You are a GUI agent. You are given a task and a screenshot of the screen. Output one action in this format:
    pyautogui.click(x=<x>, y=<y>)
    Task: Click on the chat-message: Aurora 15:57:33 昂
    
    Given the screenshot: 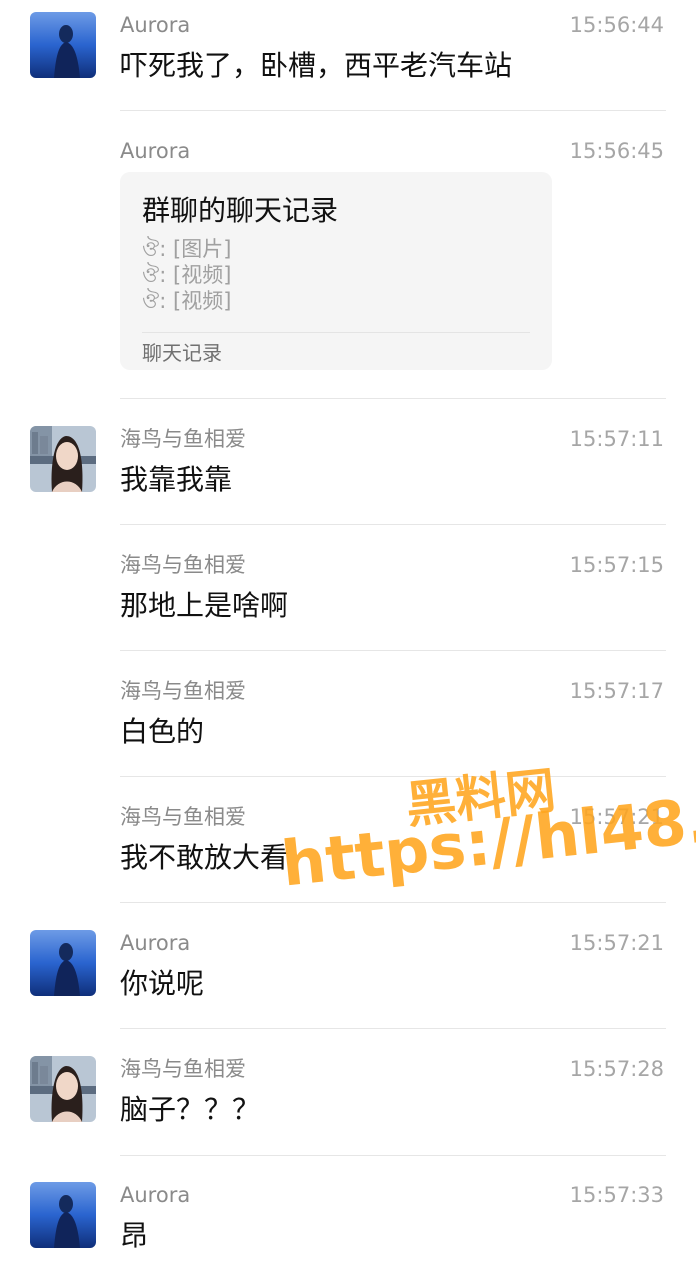 What is the action you would take?
    pyautogui.click(x=348, y=1231)
    